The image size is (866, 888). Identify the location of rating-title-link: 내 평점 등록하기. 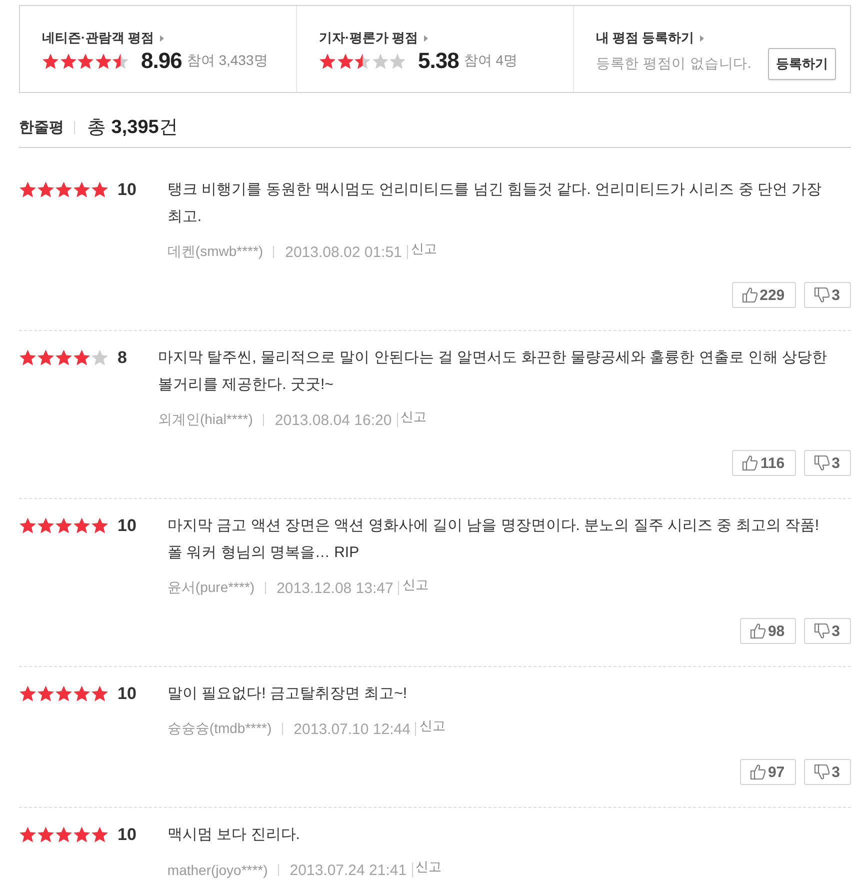
(650, 38).